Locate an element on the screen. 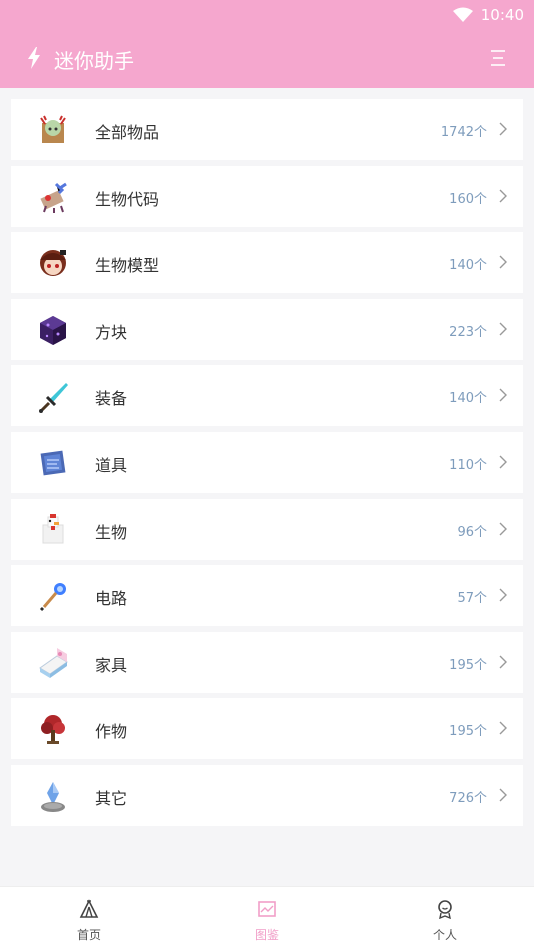 This screenshot has width=534, height=949. tab-label: 个人 is located at coordinates (444, 935).